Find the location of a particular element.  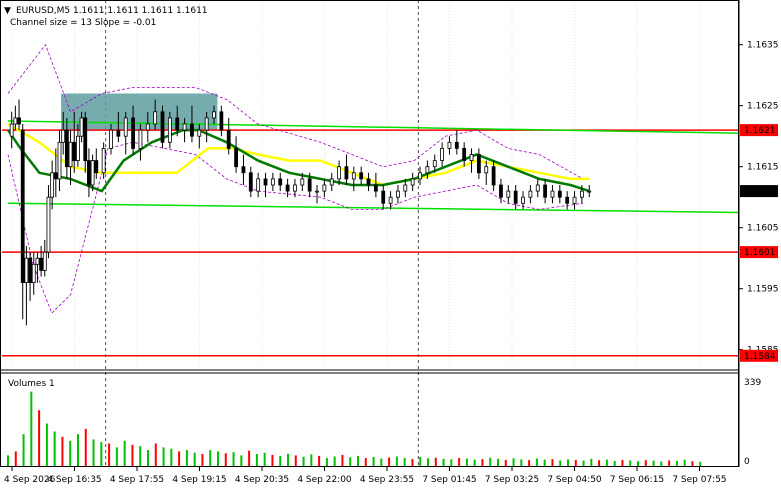

current-price-label: 1.1611 is located at coordinates (760, 192).